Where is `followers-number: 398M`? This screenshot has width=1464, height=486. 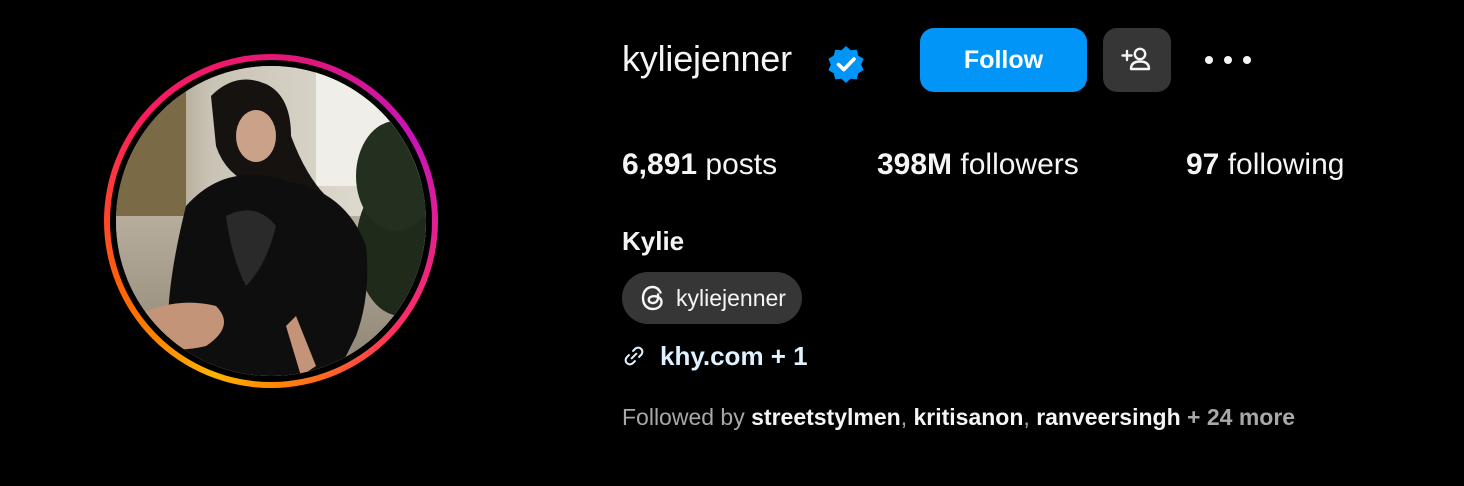
followers-number: 398M is located at coordinates (915, 164).